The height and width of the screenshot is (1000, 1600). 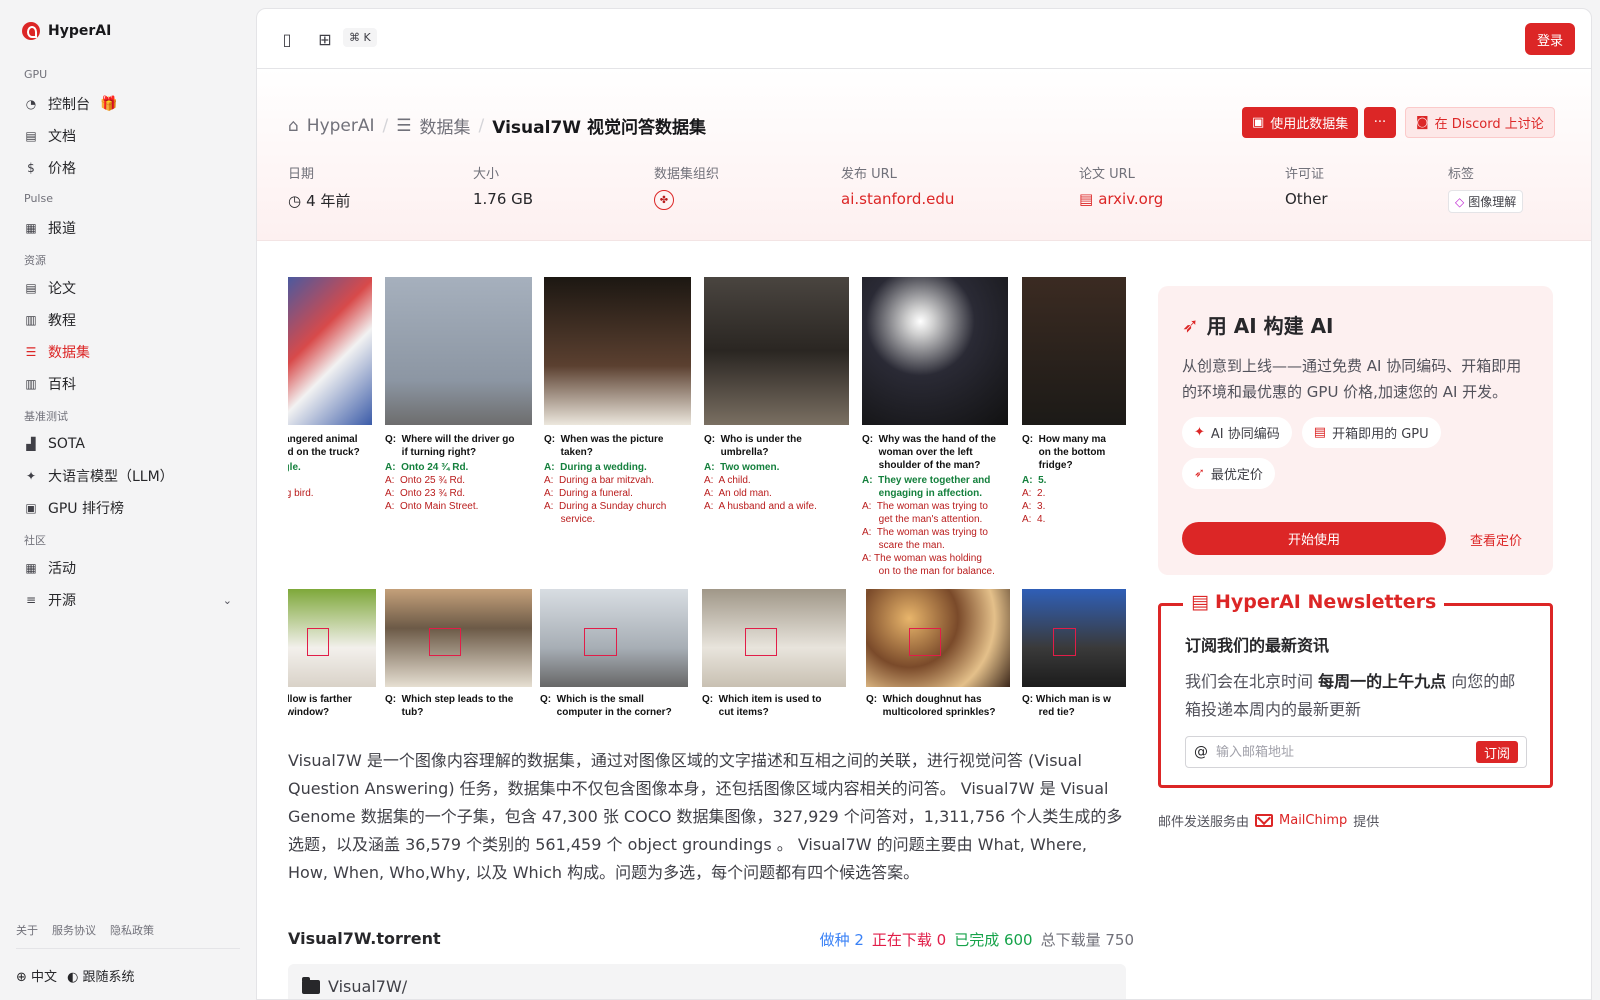 I want to click on correct-answer: A: 5., so click(x=1034, y=480).